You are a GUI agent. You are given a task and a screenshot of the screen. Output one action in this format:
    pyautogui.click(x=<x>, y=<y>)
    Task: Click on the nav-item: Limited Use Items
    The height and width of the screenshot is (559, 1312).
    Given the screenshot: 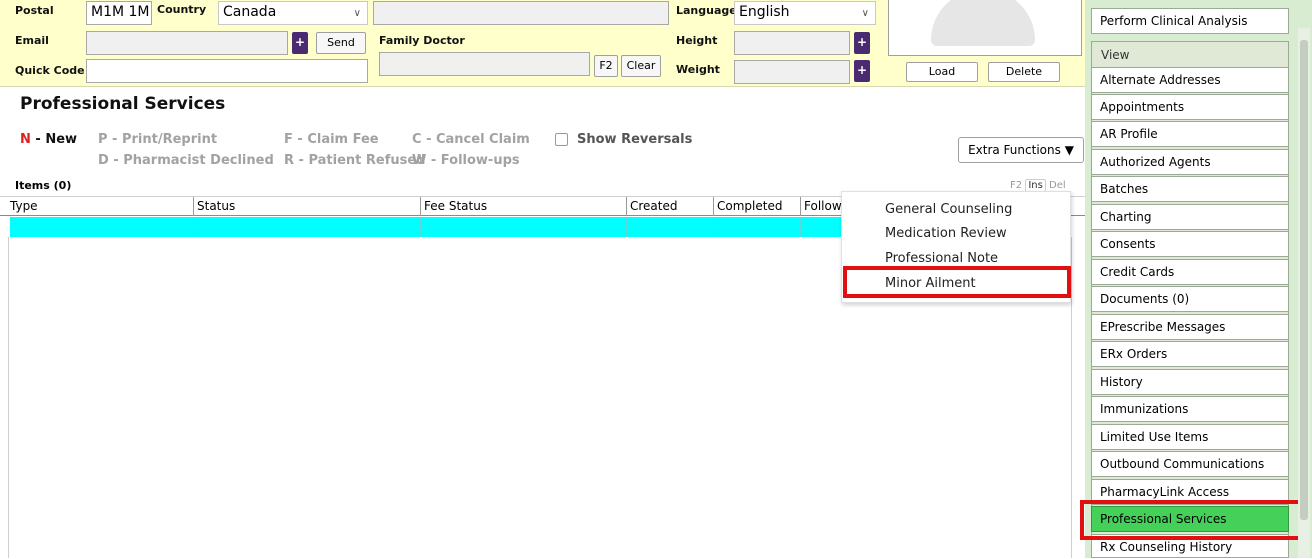 What is the action you would take?
    pyautogui.click(x=1190, y=437)
    